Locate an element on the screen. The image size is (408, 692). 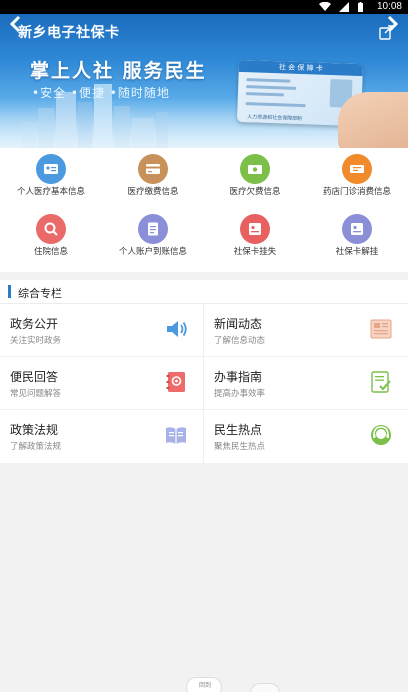
money-icon is located at coordinates (255, 169).